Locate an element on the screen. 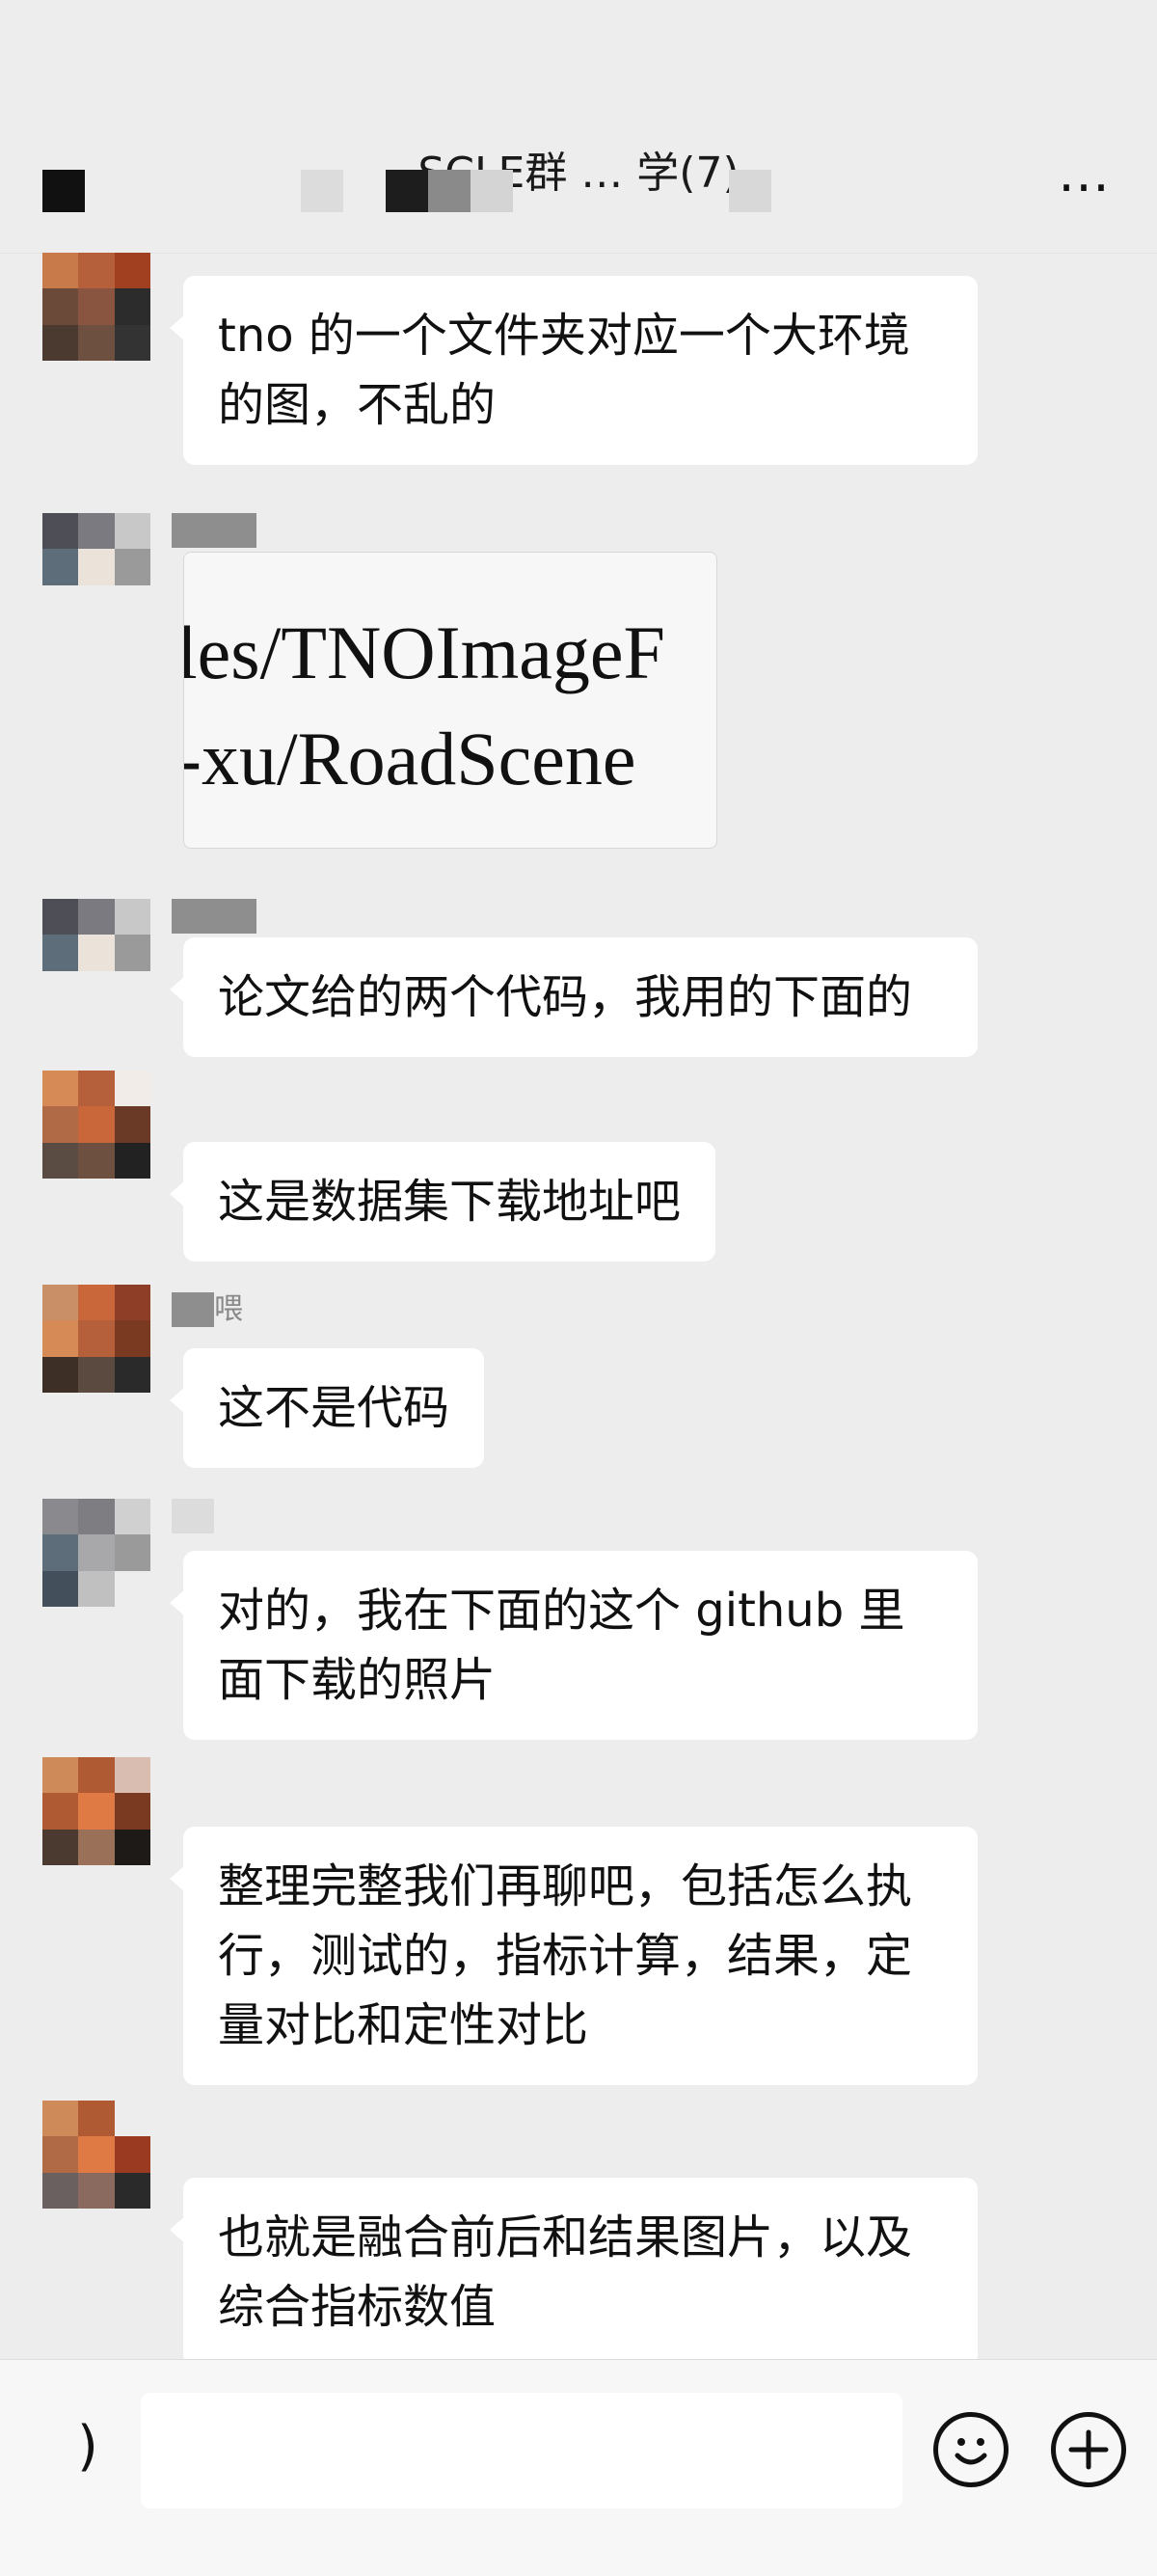 This screenshot has width=1157, height=2576. message-text: 这是数据集下载地址吧 is located at coordinates (450, 1202).